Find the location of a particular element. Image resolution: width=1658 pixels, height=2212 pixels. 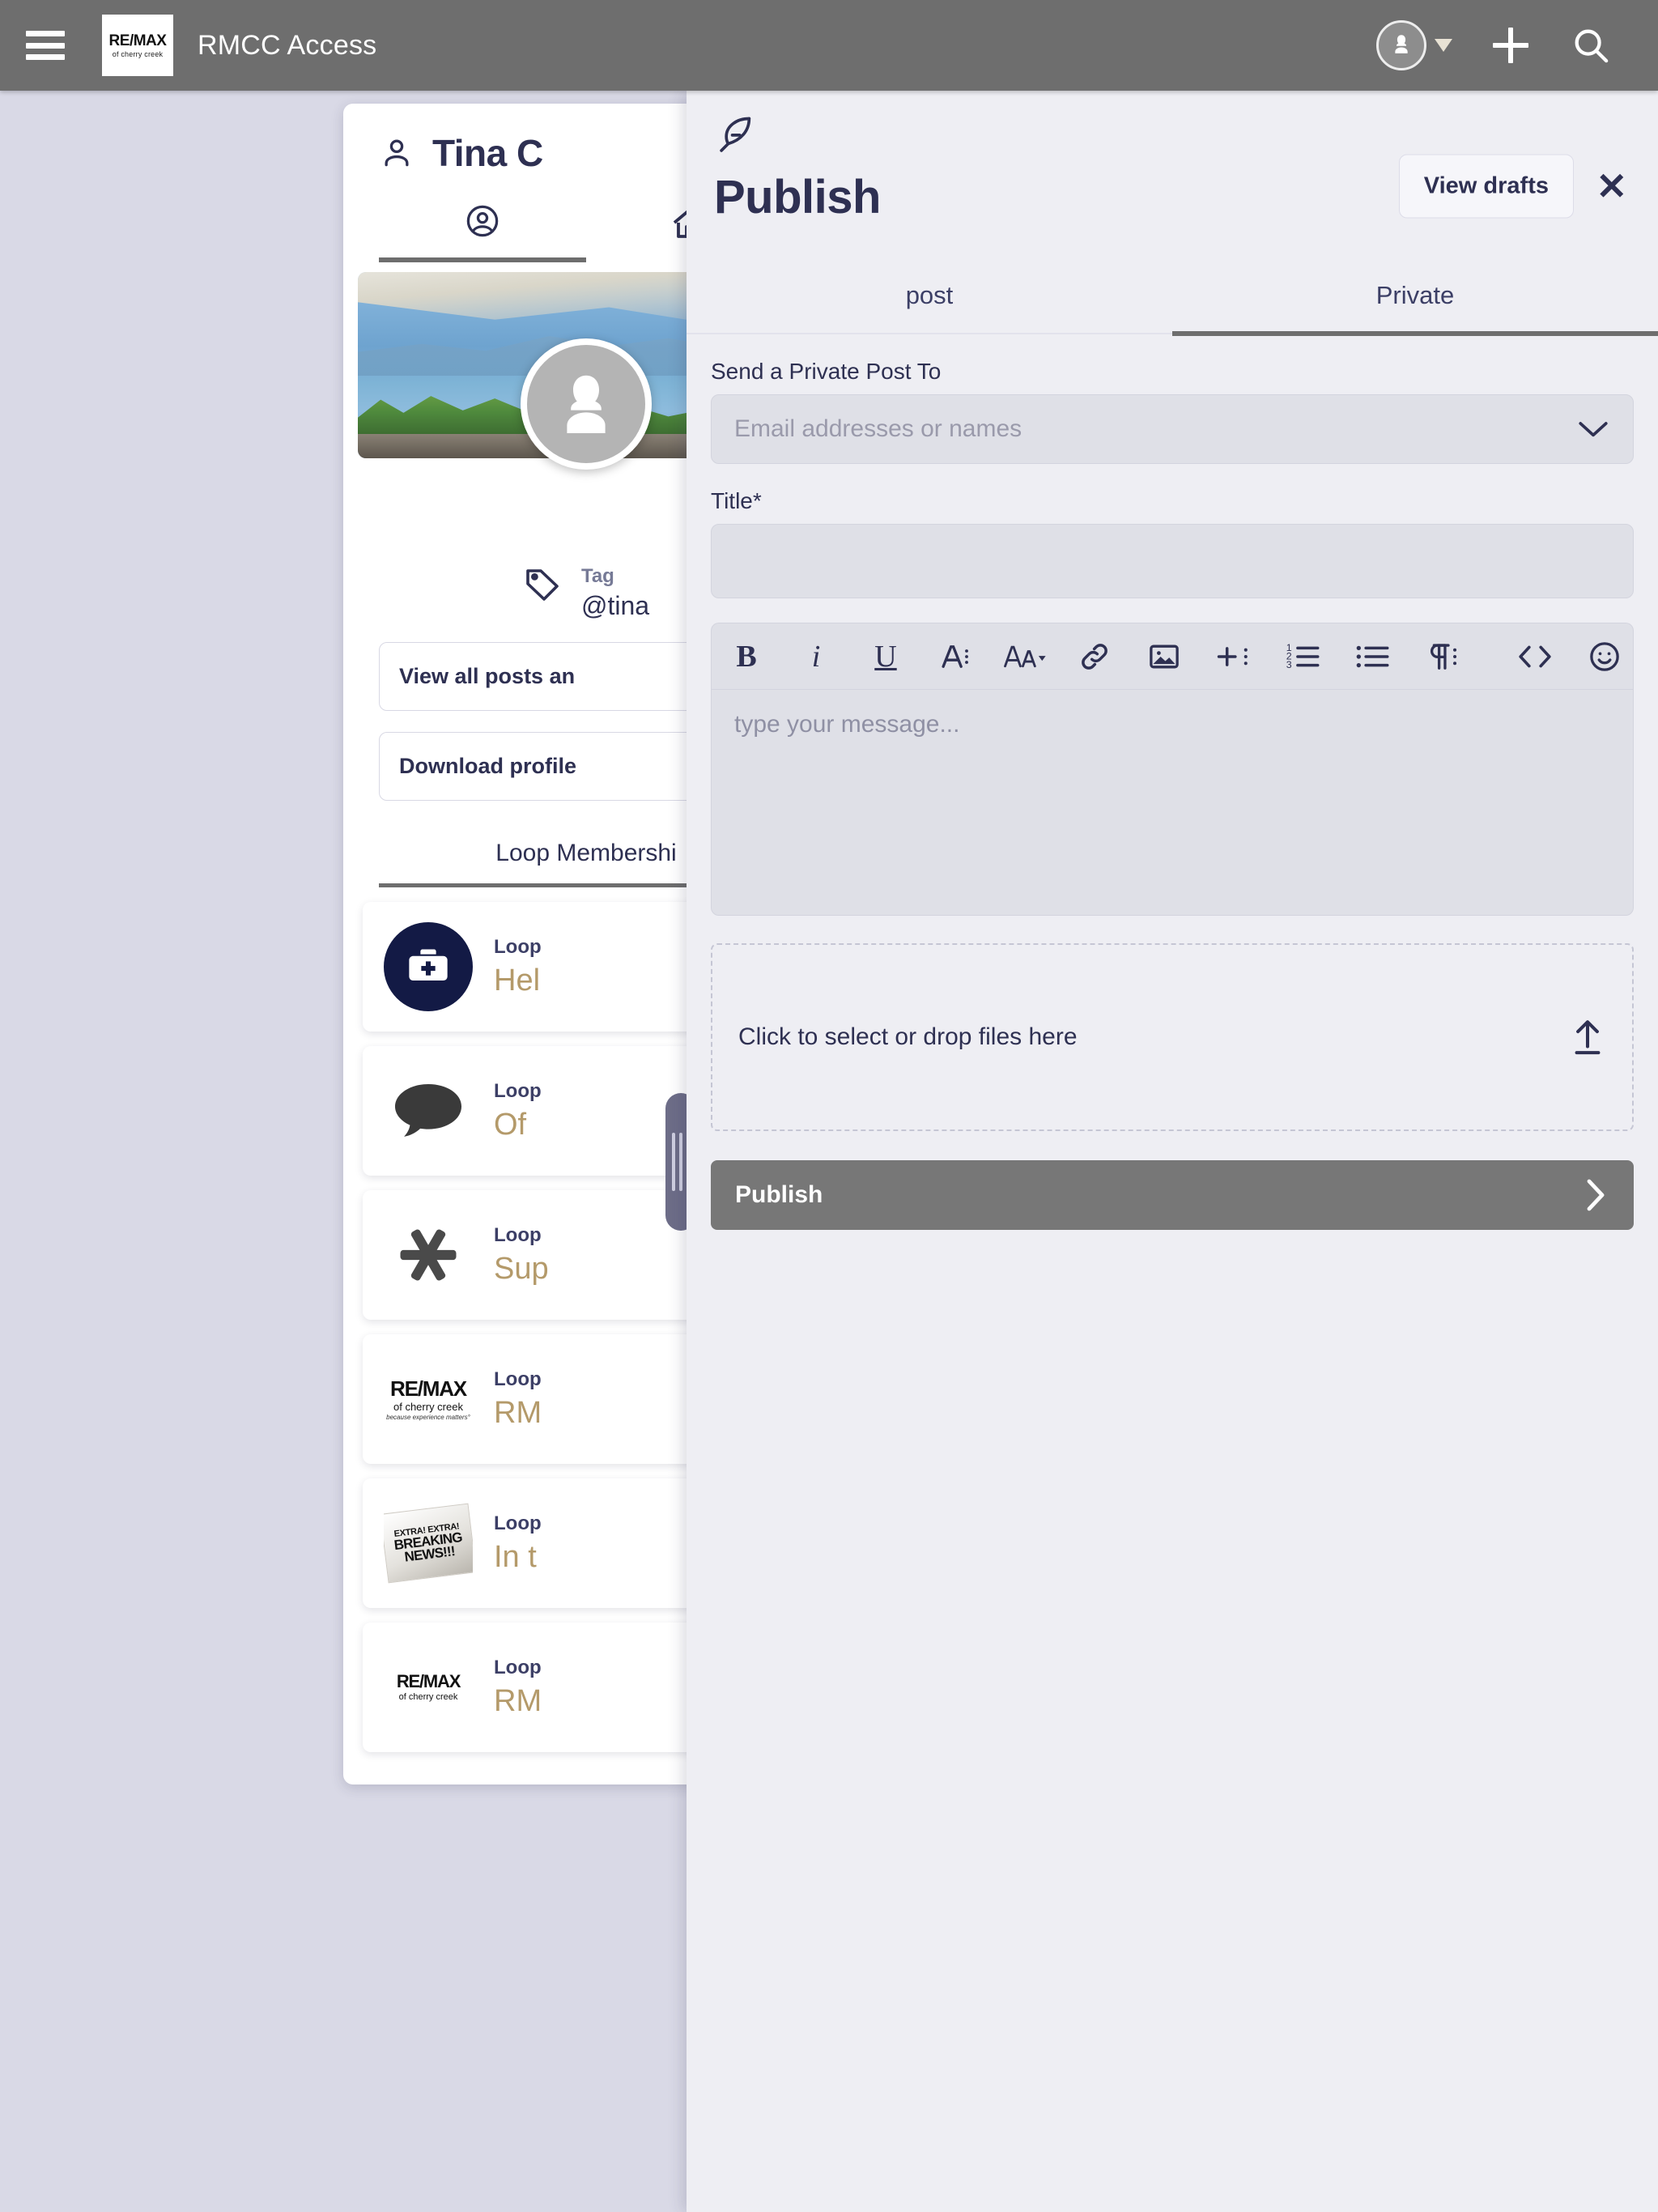

news-line-3: NEWS!!! is located at coordinates (429, 1554).